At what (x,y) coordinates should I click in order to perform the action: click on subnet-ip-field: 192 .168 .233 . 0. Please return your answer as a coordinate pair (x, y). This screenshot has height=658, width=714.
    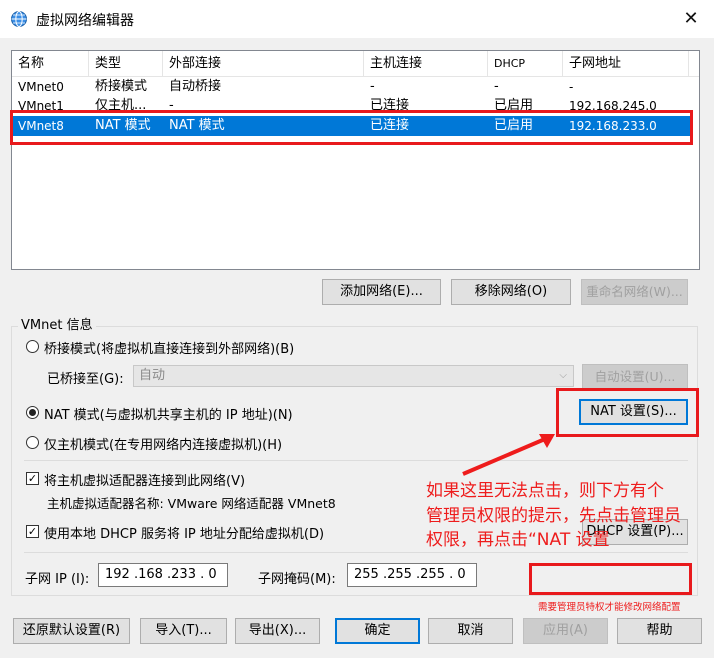
    Looking at the image, I should click on (163, 575).